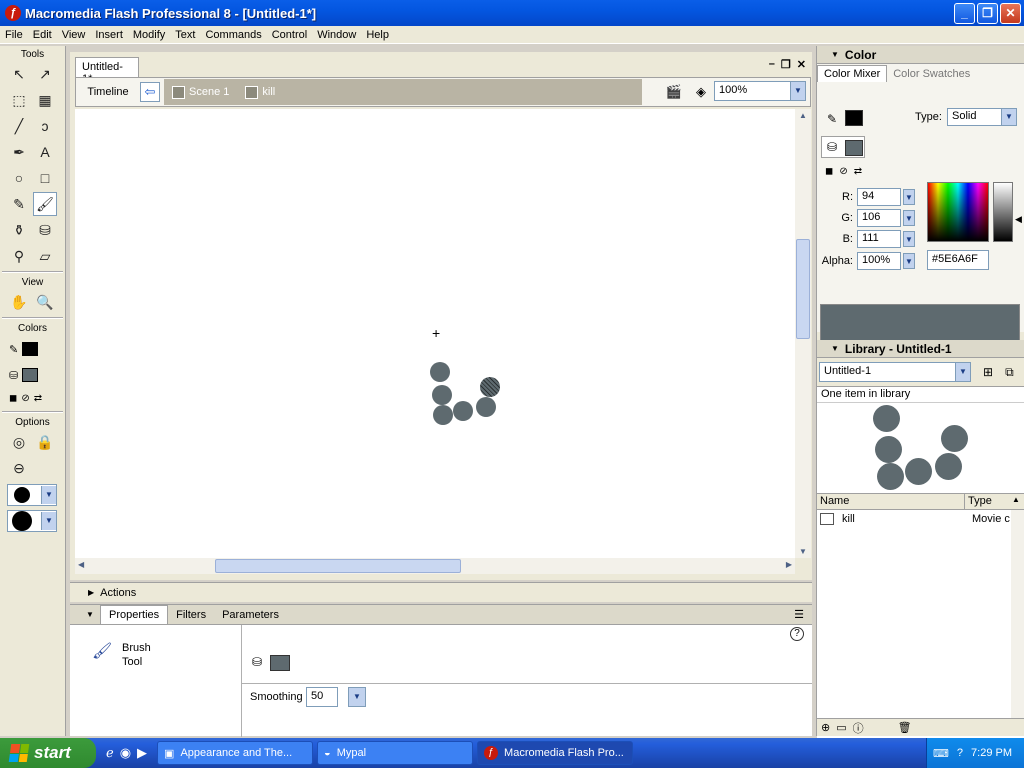 Image resolution: width=1024 pixels, height=768 pixels. I want to click on pen-tool-icon: ✒, so click(19, 152).